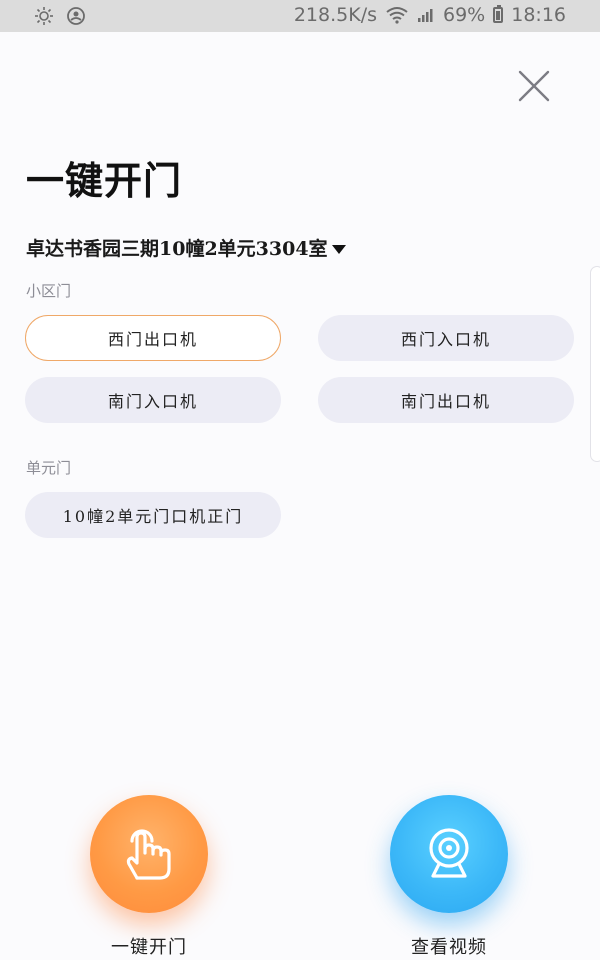 Image resolution: width=600 pixels, height=960 pixels. I want to click on address-label: 卓达书香园三期10幢2单元3304室, so click(177, 249).